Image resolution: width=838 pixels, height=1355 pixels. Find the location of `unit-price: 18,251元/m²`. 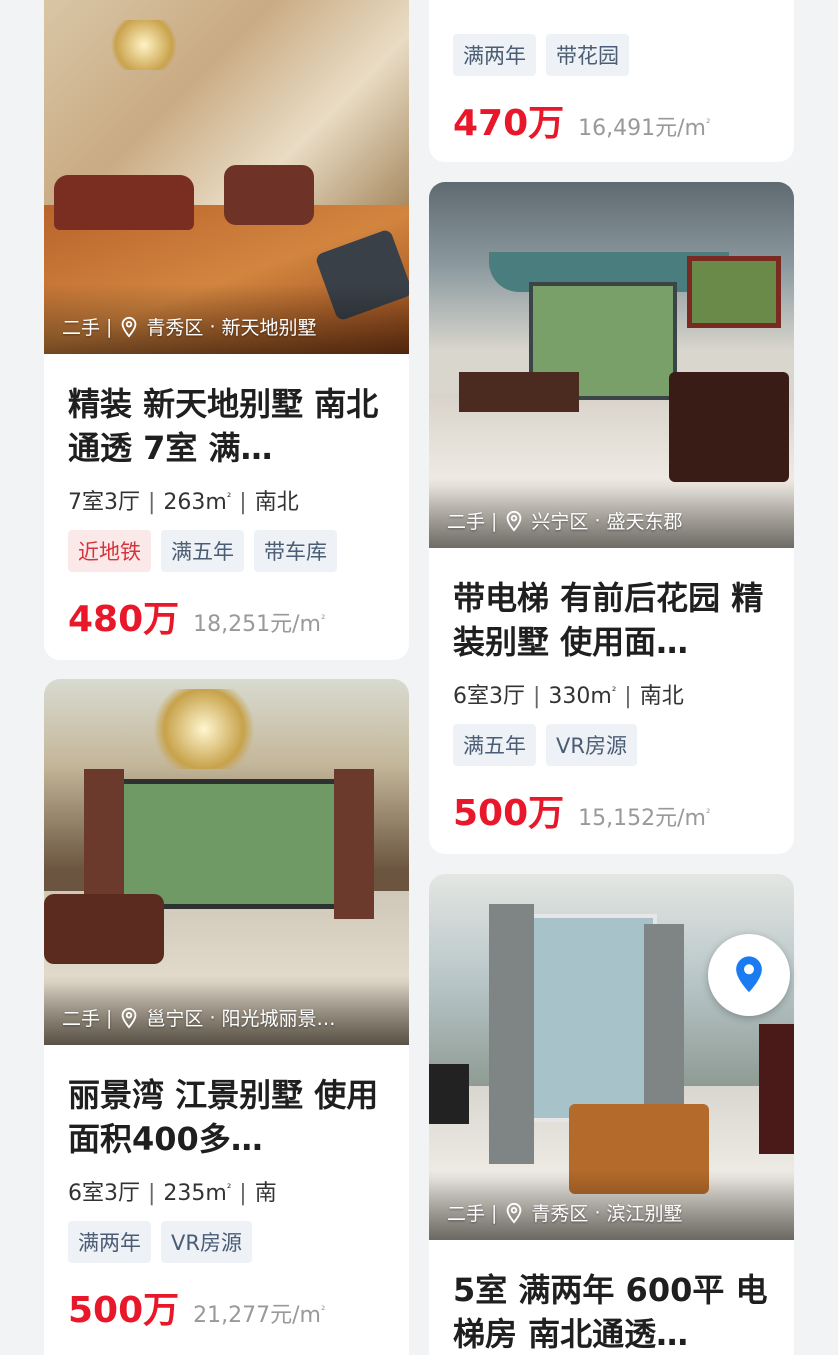

unit-price: 18,251元/m² is located at coordinates (259, 624).